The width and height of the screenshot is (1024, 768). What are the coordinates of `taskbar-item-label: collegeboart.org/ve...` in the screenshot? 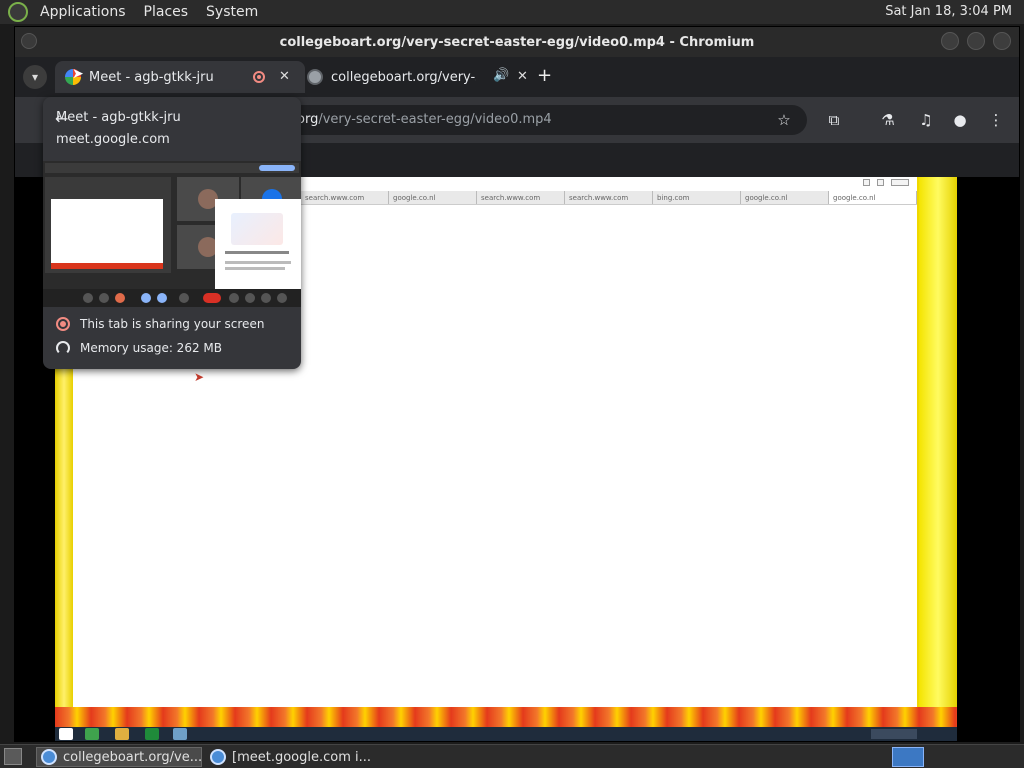 It's located at (132, 757).